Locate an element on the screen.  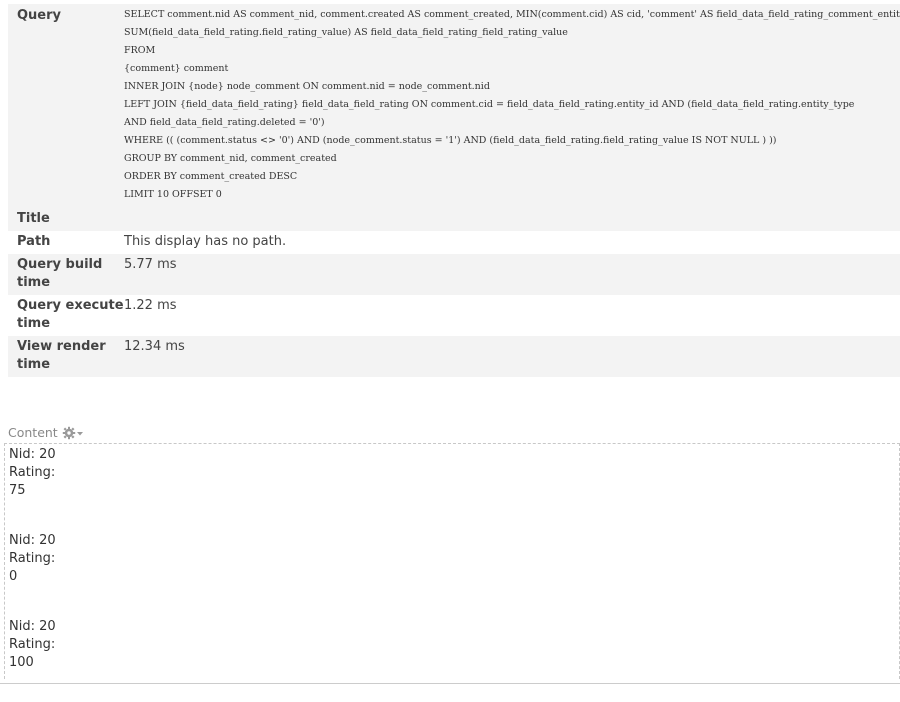
sql-line: GROUP BY comment_nid, comment_created is located at coordinates (230, 158).